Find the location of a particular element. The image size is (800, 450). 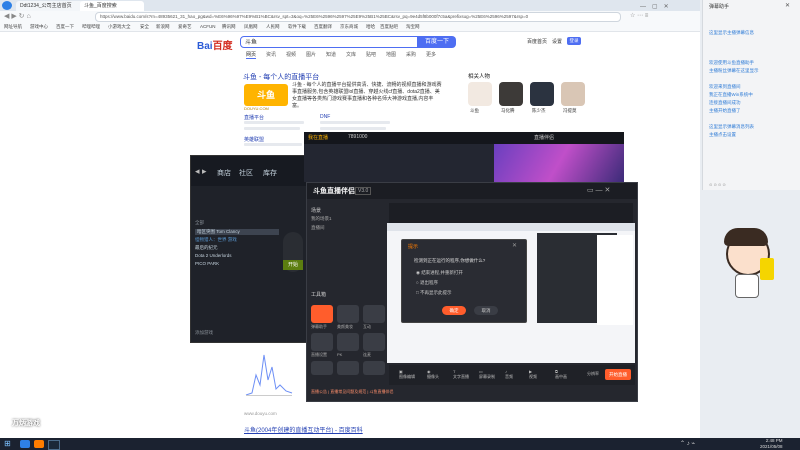

window-controls: — ▢ ✕ is located at coordinates (654, 5).